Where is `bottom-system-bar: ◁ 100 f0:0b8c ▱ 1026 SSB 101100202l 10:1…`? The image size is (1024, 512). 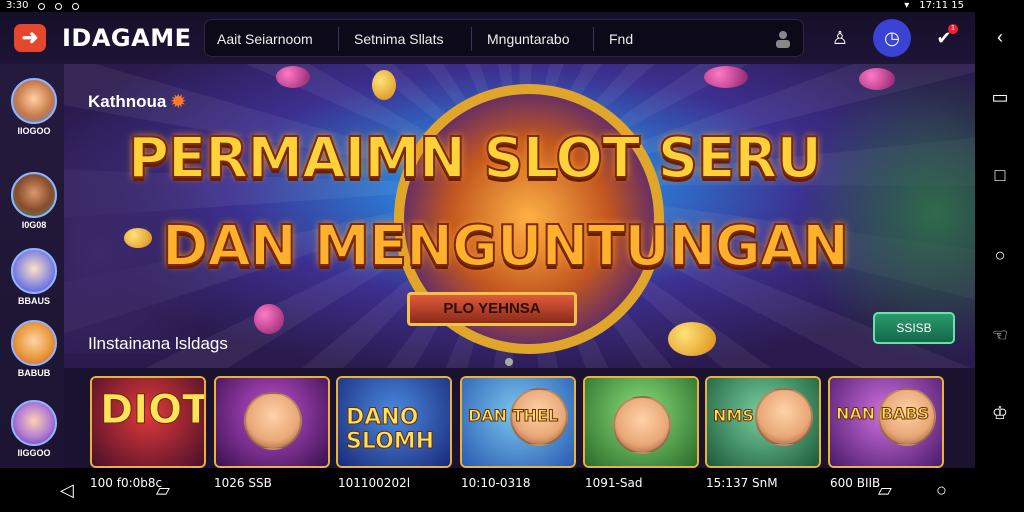 bottom-system-bar: ◁ 100 f0:0b8c ▱ 1026 SSB 101100202l 10:1… is located at coordinates (512, 490).